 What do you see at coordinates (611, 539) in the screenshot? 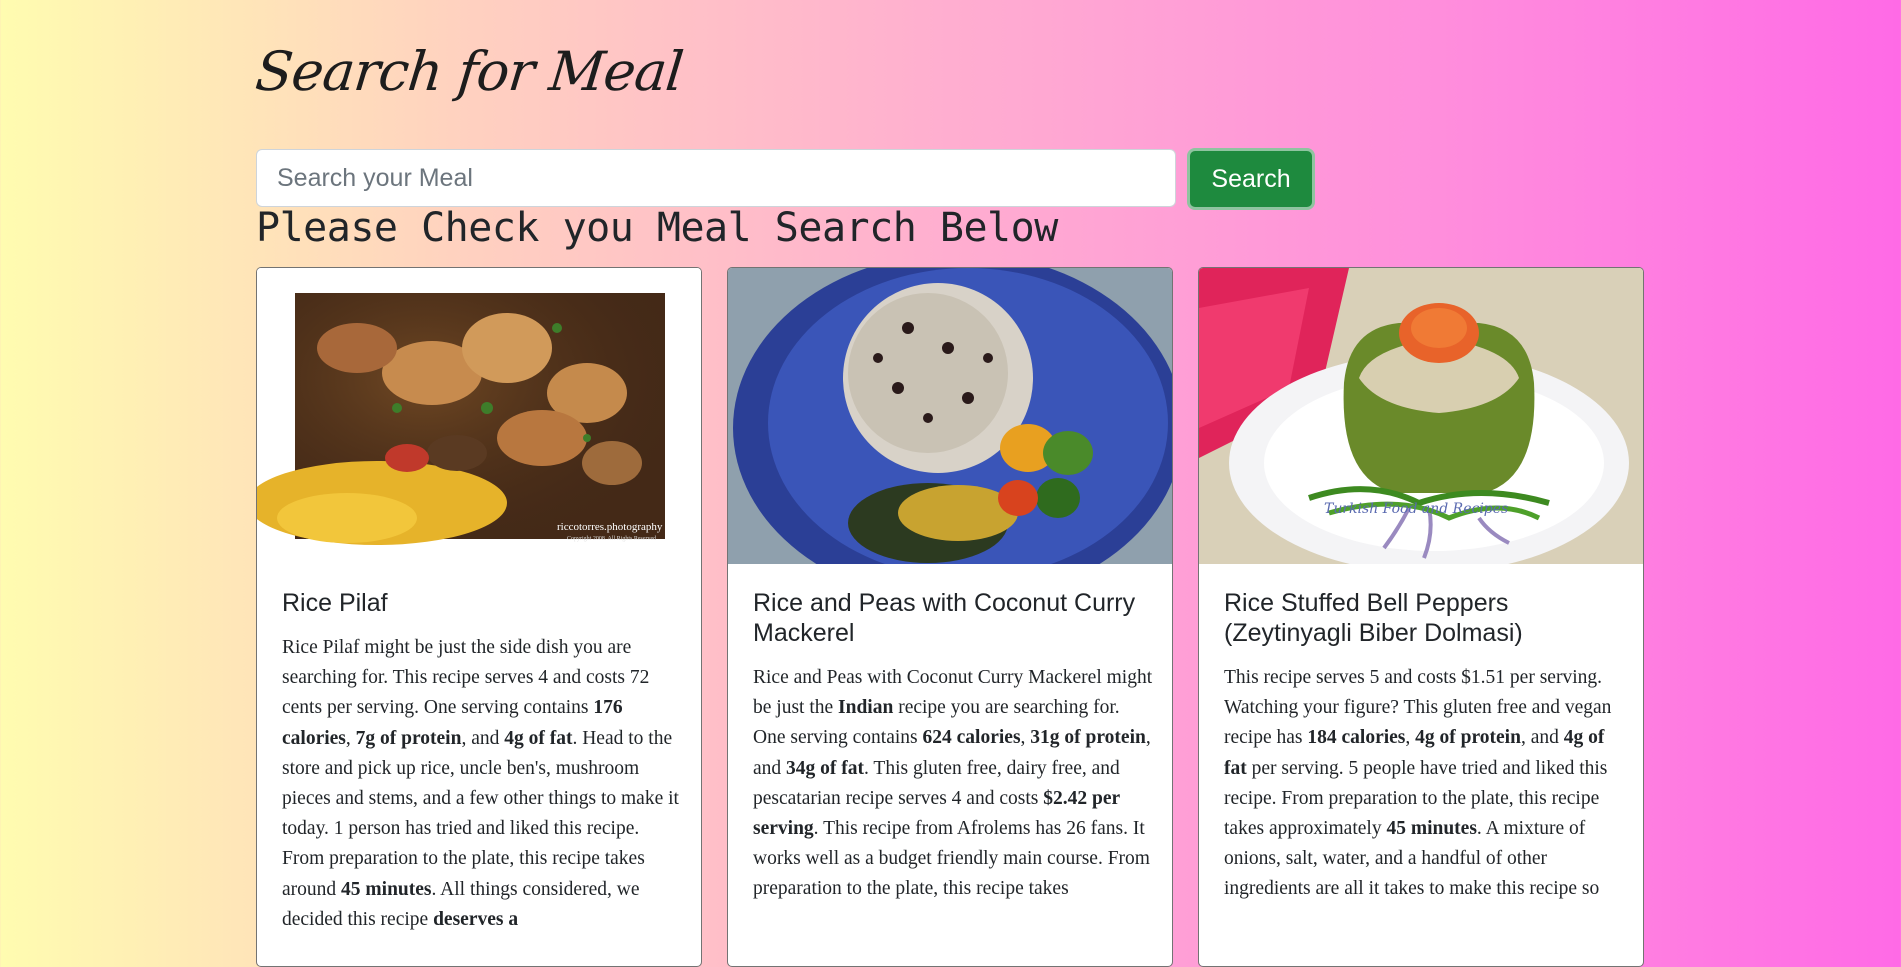
I see `photo-copyright: Copyright 2008. All Rights Reserved` at bounding box center [611, 539].